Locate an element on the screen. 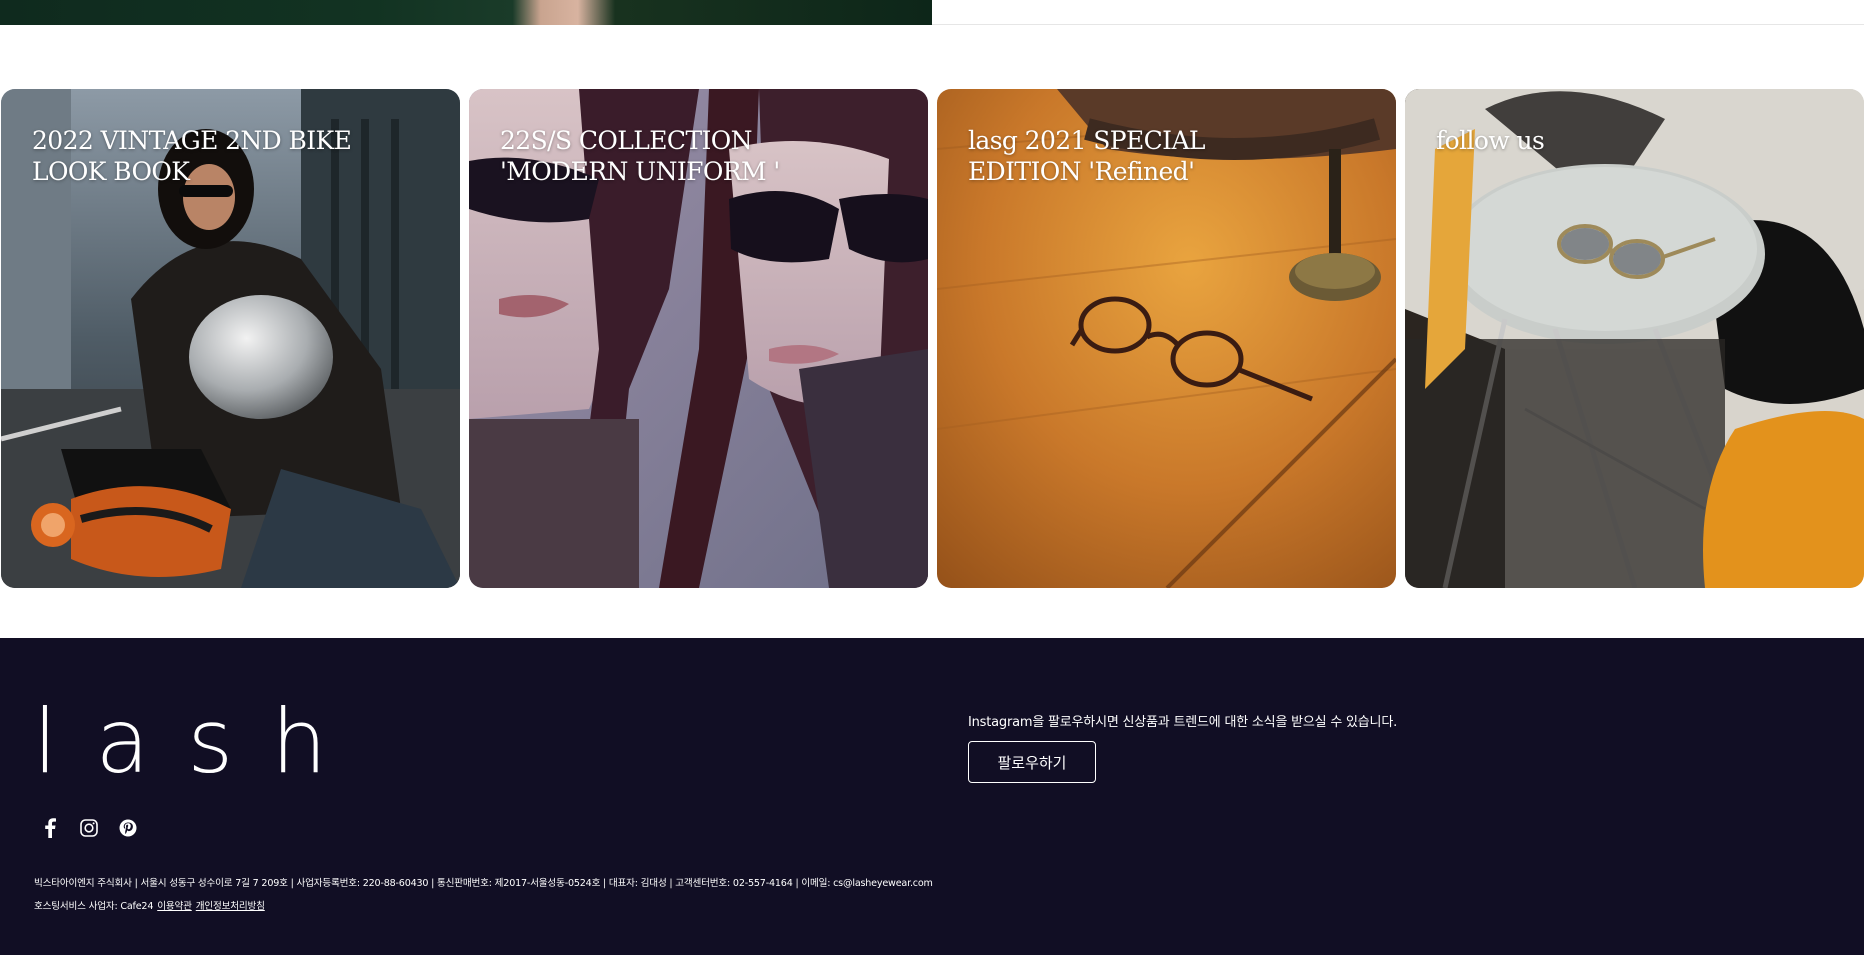 Image resolution: width=1864 pixels, height=955 pixels. lookbook-card-modern-uniform: 22S/S COLLECTION 'MODERN UNIFORM ' is located at coordinates (698, 338).